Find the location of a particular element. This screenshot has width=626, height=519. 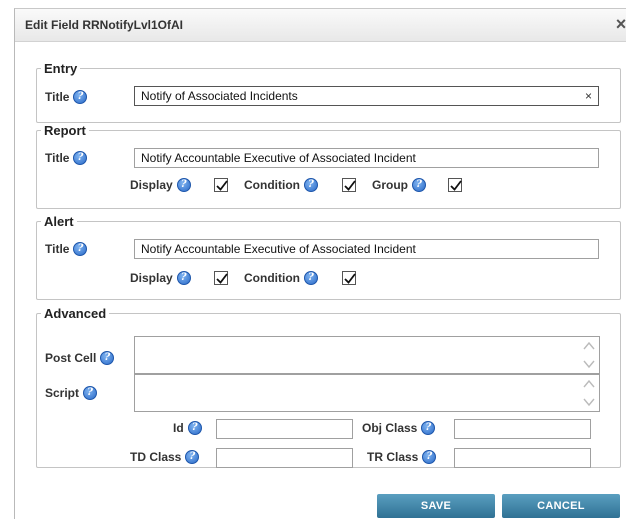

tr-class-label: TR Class ? is located at coordinates (402, 457).